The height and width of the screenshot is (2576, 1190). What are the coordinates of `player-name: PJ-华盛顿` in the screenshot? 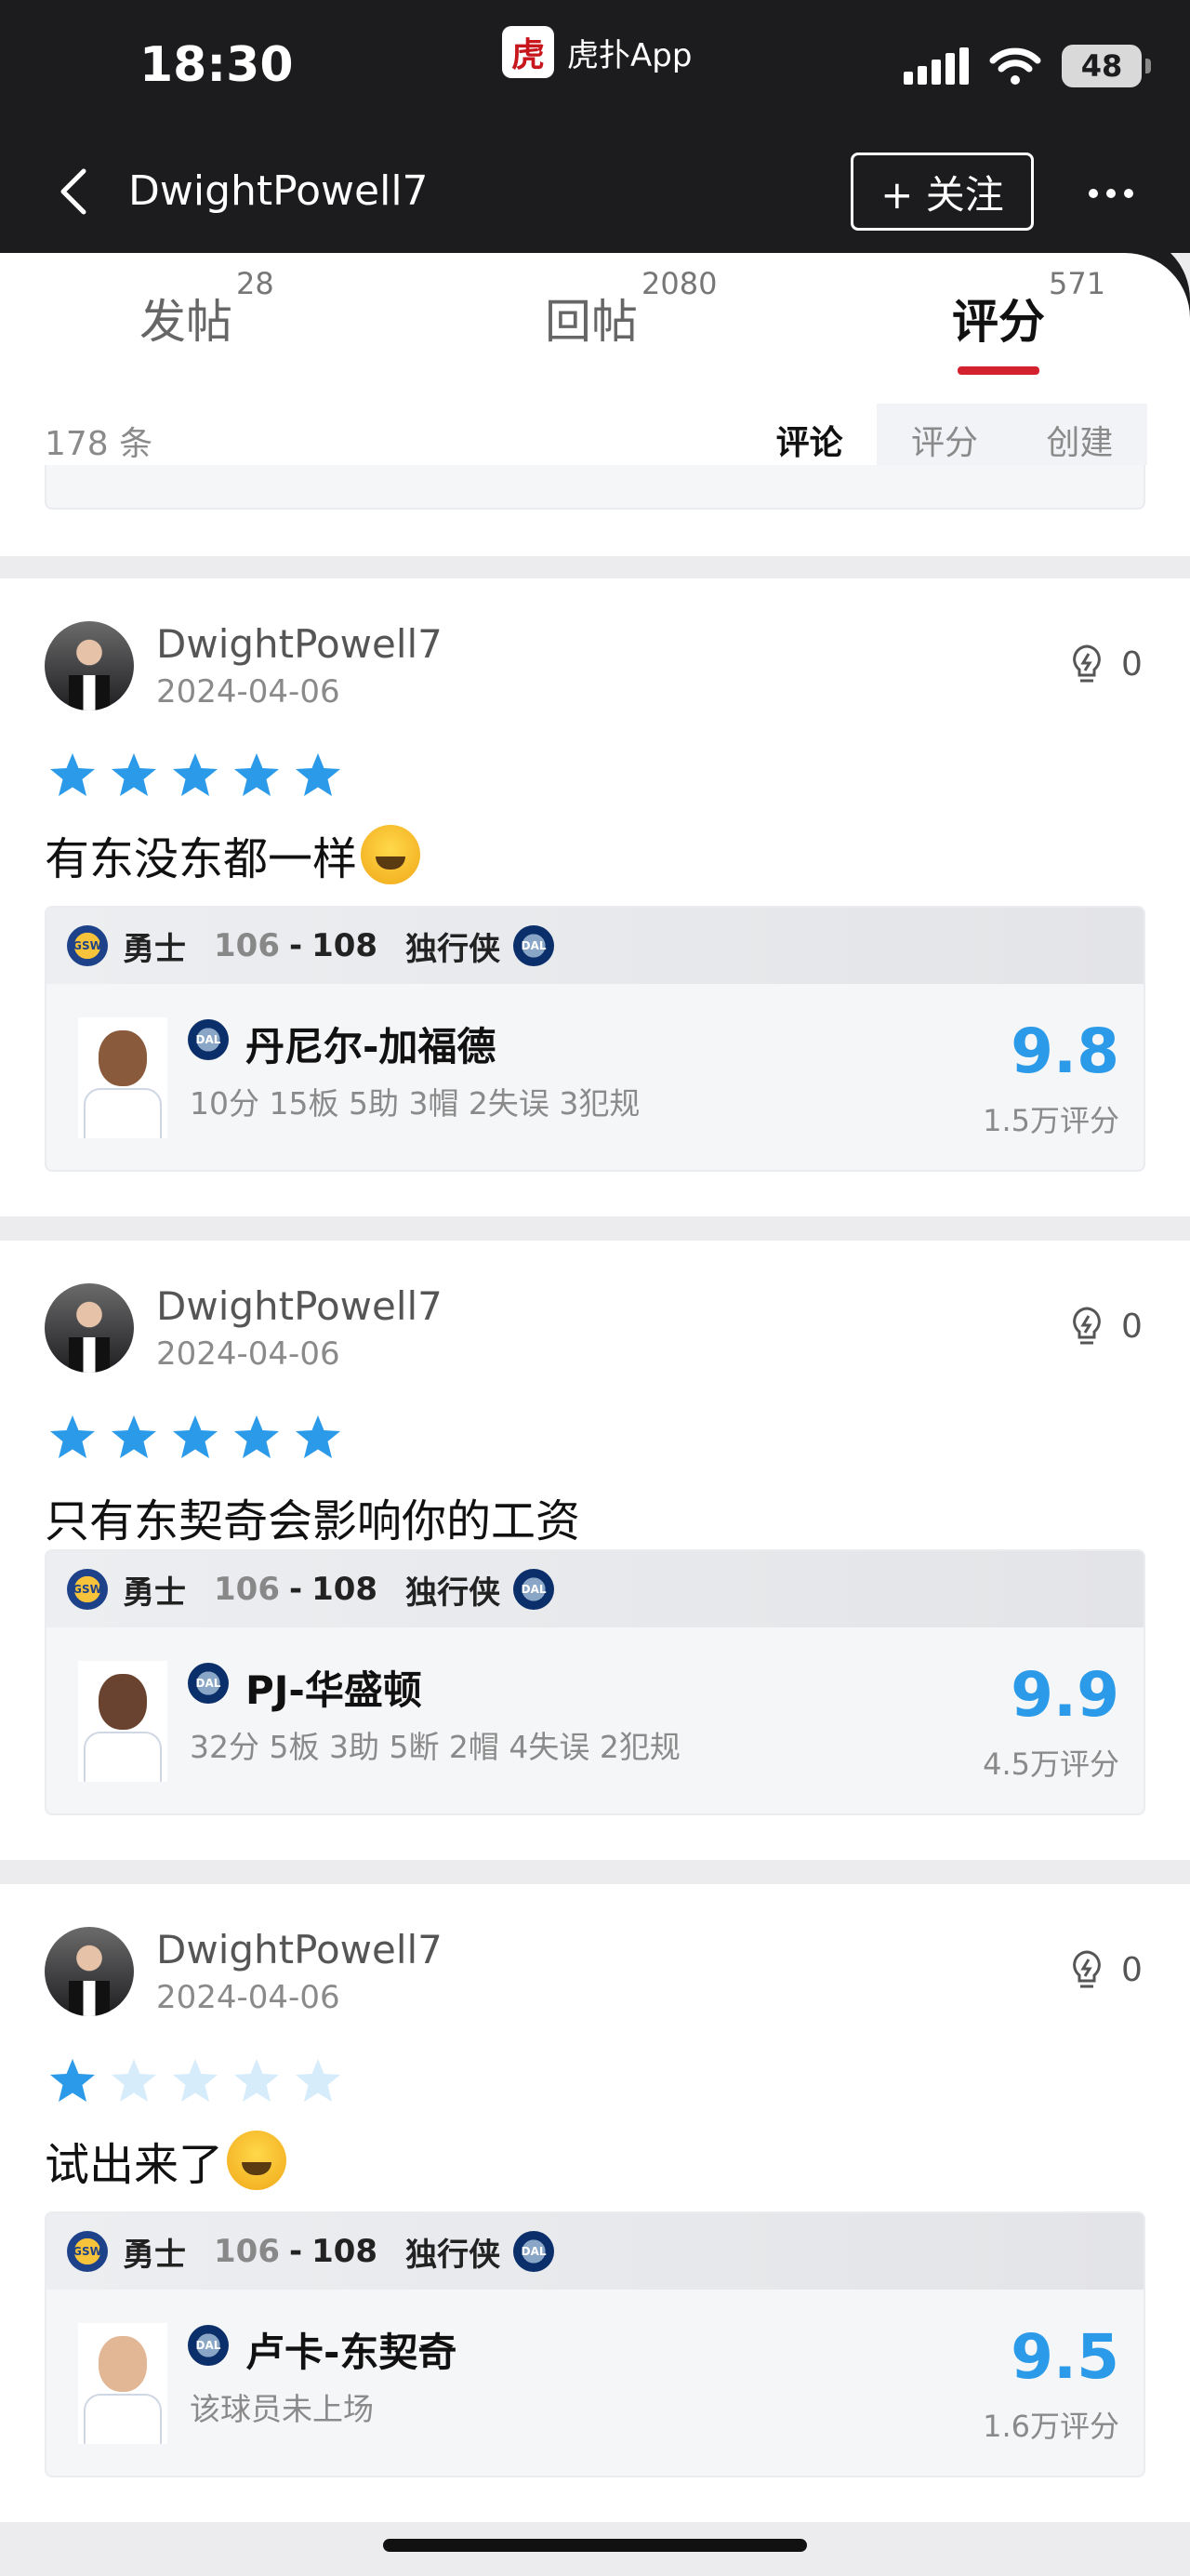 It's located at (333, 1690).